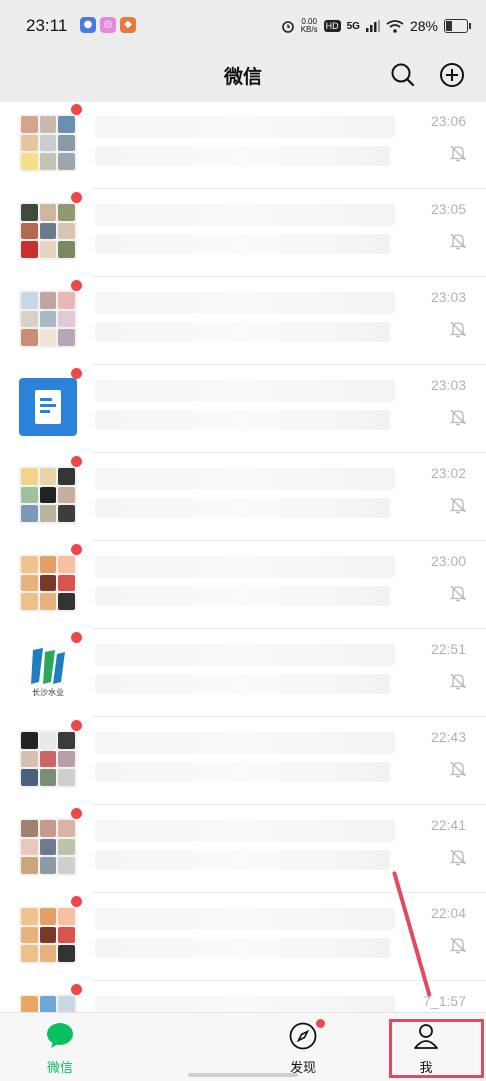 This screenshot has height=1081, width=486. What do you see at coordinates (353, 26) in the screenshot?
I see `signal-label: 5G` at bounding box center [353, 26].